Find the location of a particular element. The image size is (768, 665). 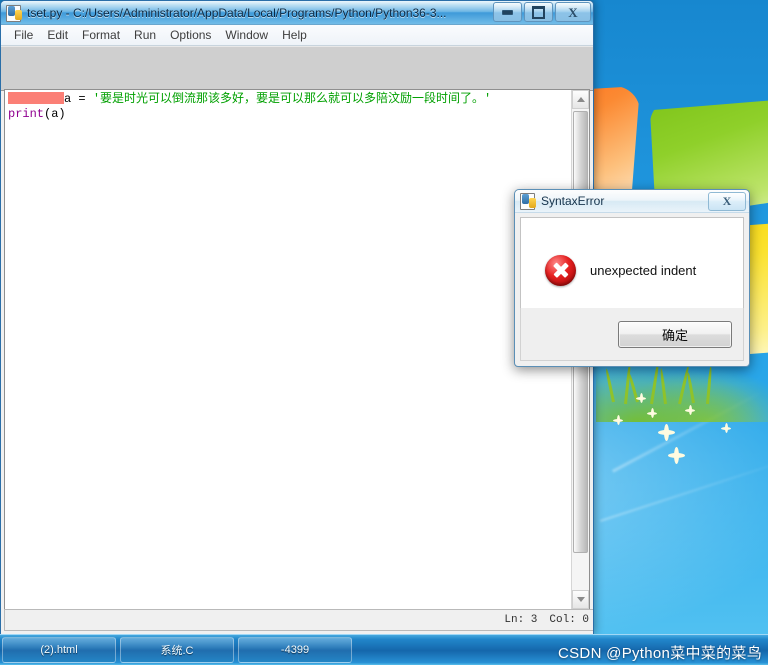

ok-button: 确定 is located at coordinates (675, 334).